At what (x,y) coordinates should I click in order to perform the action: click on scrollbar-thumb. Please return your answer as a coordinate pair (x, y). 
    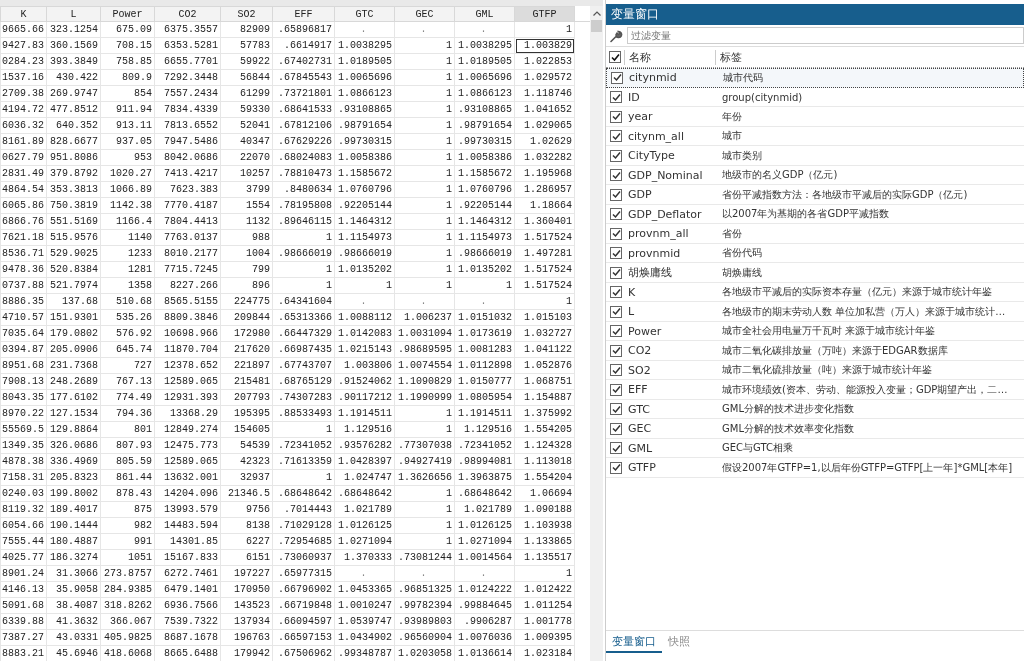
    Looking at the image, I should click on (596, 26).